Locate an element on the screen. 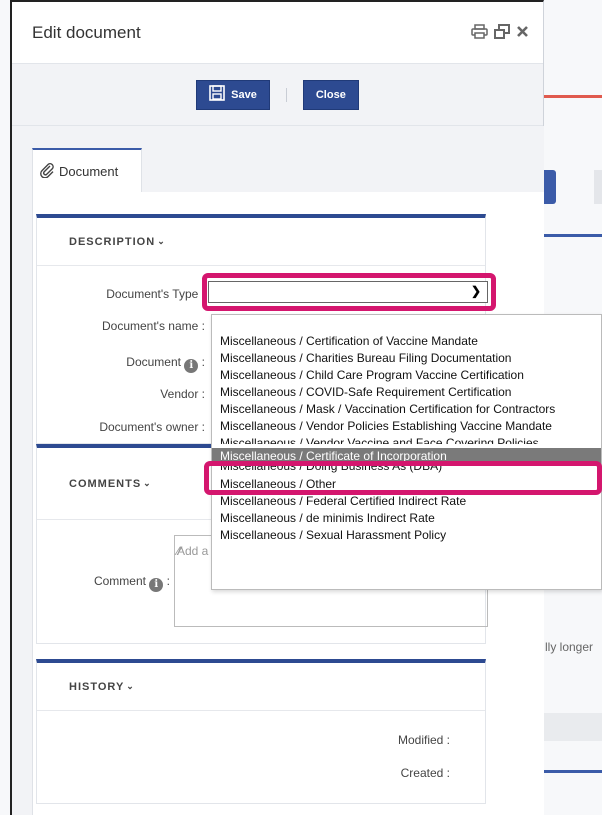 Image resolution: width=602 pixels, height=815 pixels. close-button-label: Close is located at coordinates (330, 94).